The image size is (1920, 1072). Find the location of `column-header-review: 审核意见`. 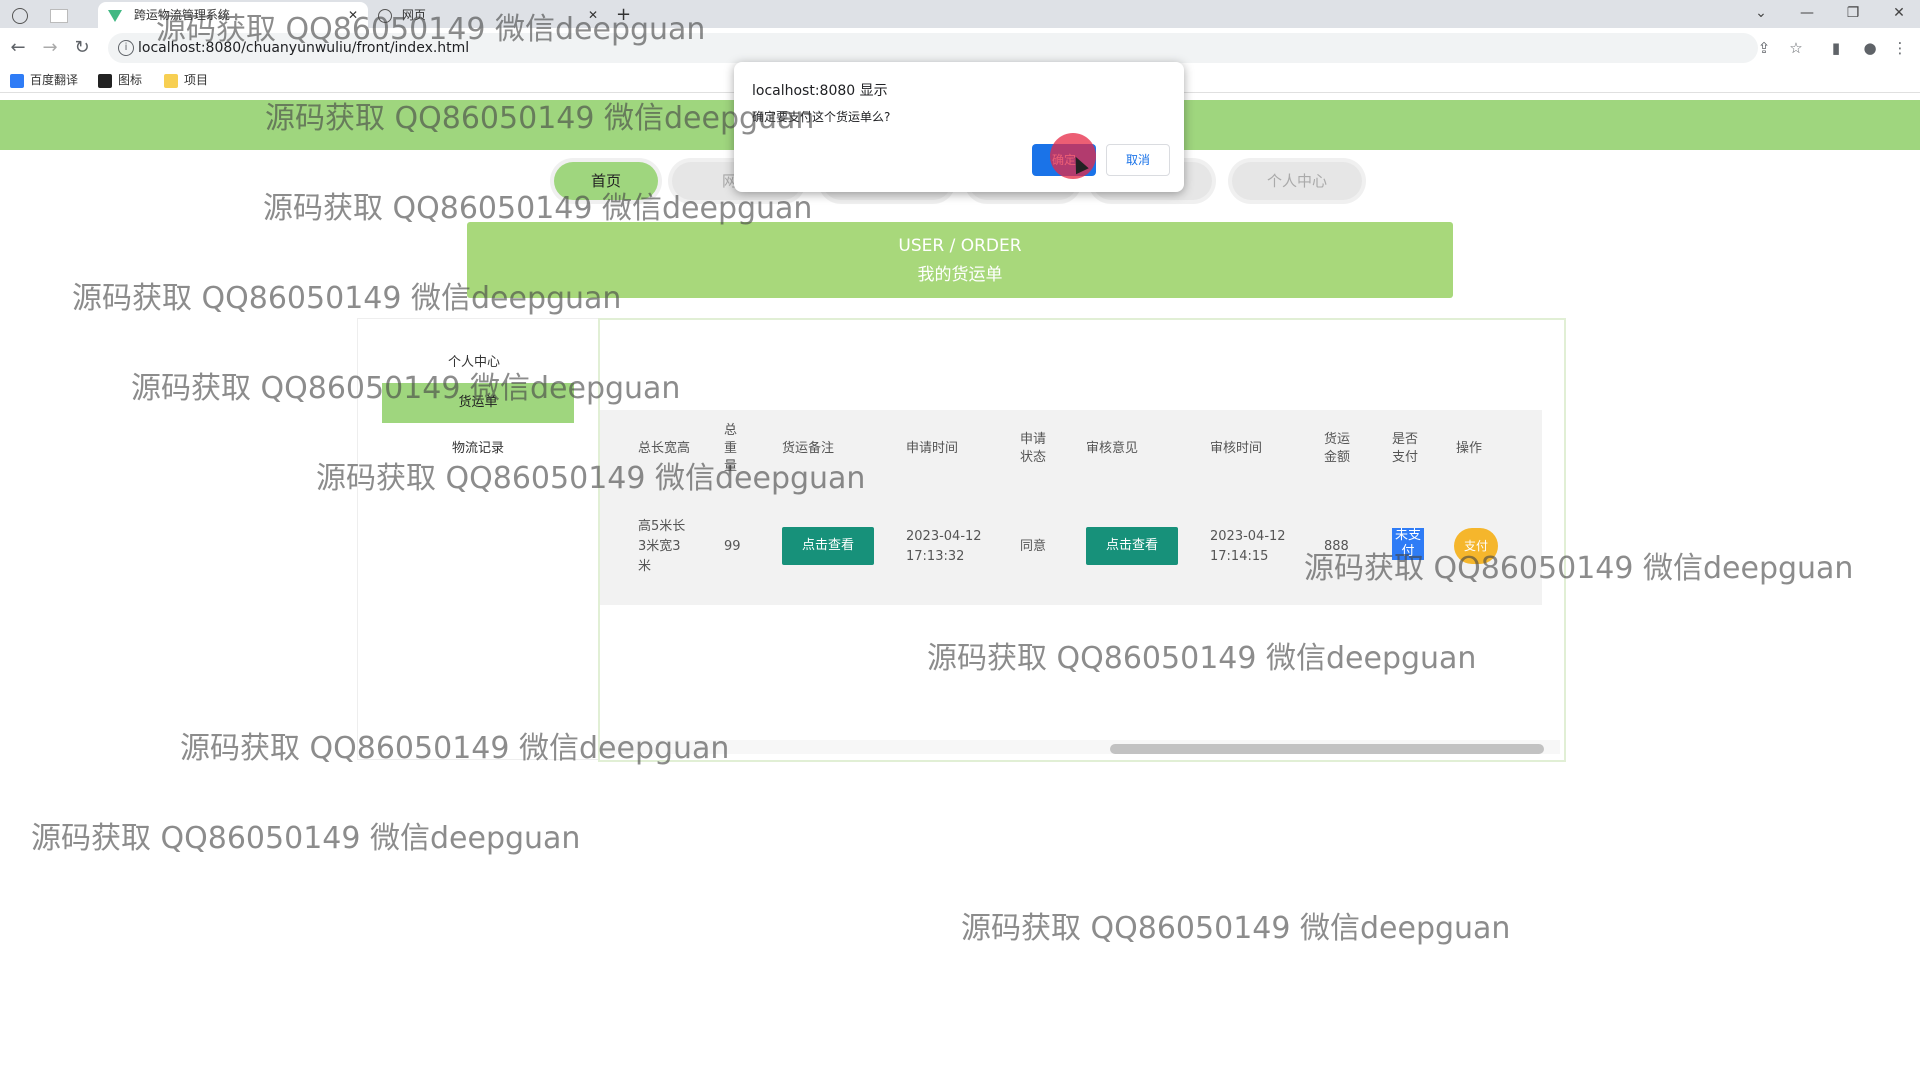

column-header-review: 审核意见 is located at coordinates (1112, 448).